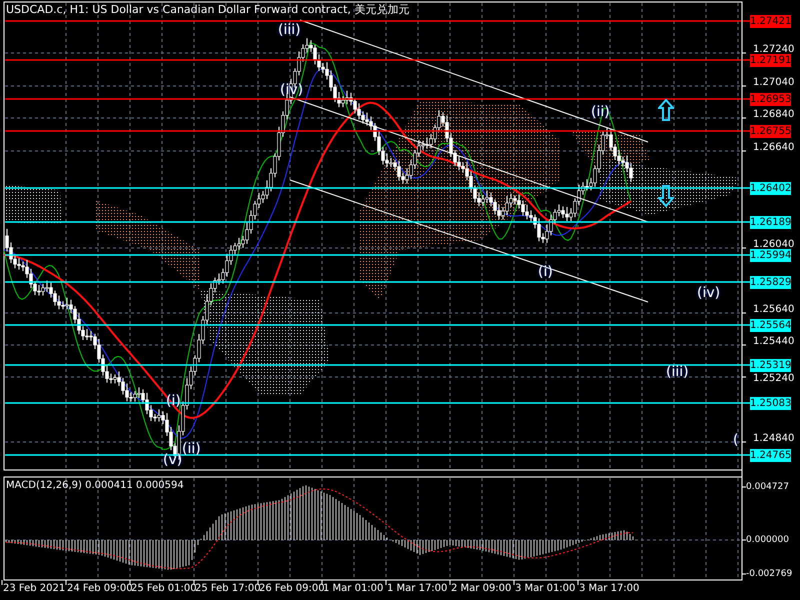 The width and height of the screenshot is (800, 600). What do you see at coordinates (208, 9) in the screenshot?
I see `chart-title: USDCAD.c, H1: US Dollar vs Canadian Dollar Forward contract, 美元兑加元` at bounding box center [208, 9].